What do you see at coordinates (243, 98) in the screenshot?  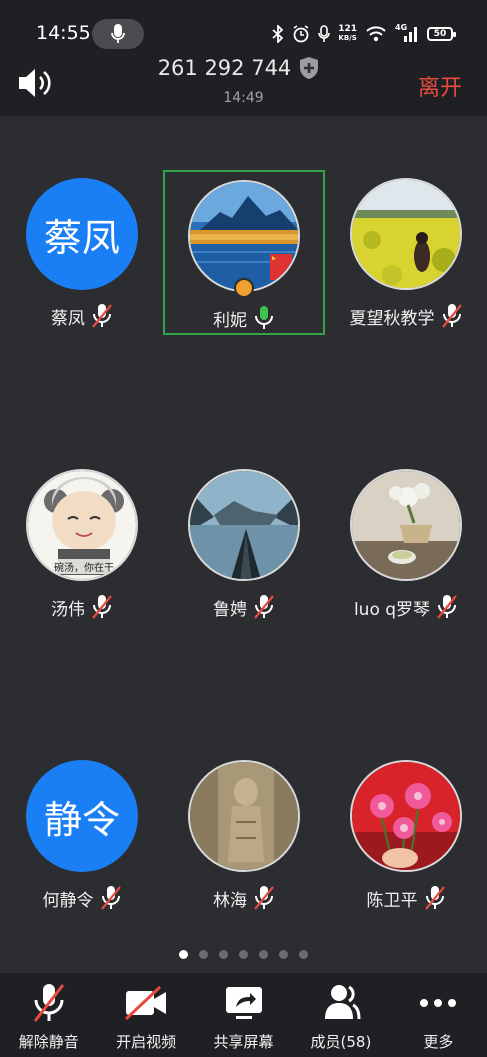 I see `meeting-duration: 14:49` at bounding box center [243, 98].